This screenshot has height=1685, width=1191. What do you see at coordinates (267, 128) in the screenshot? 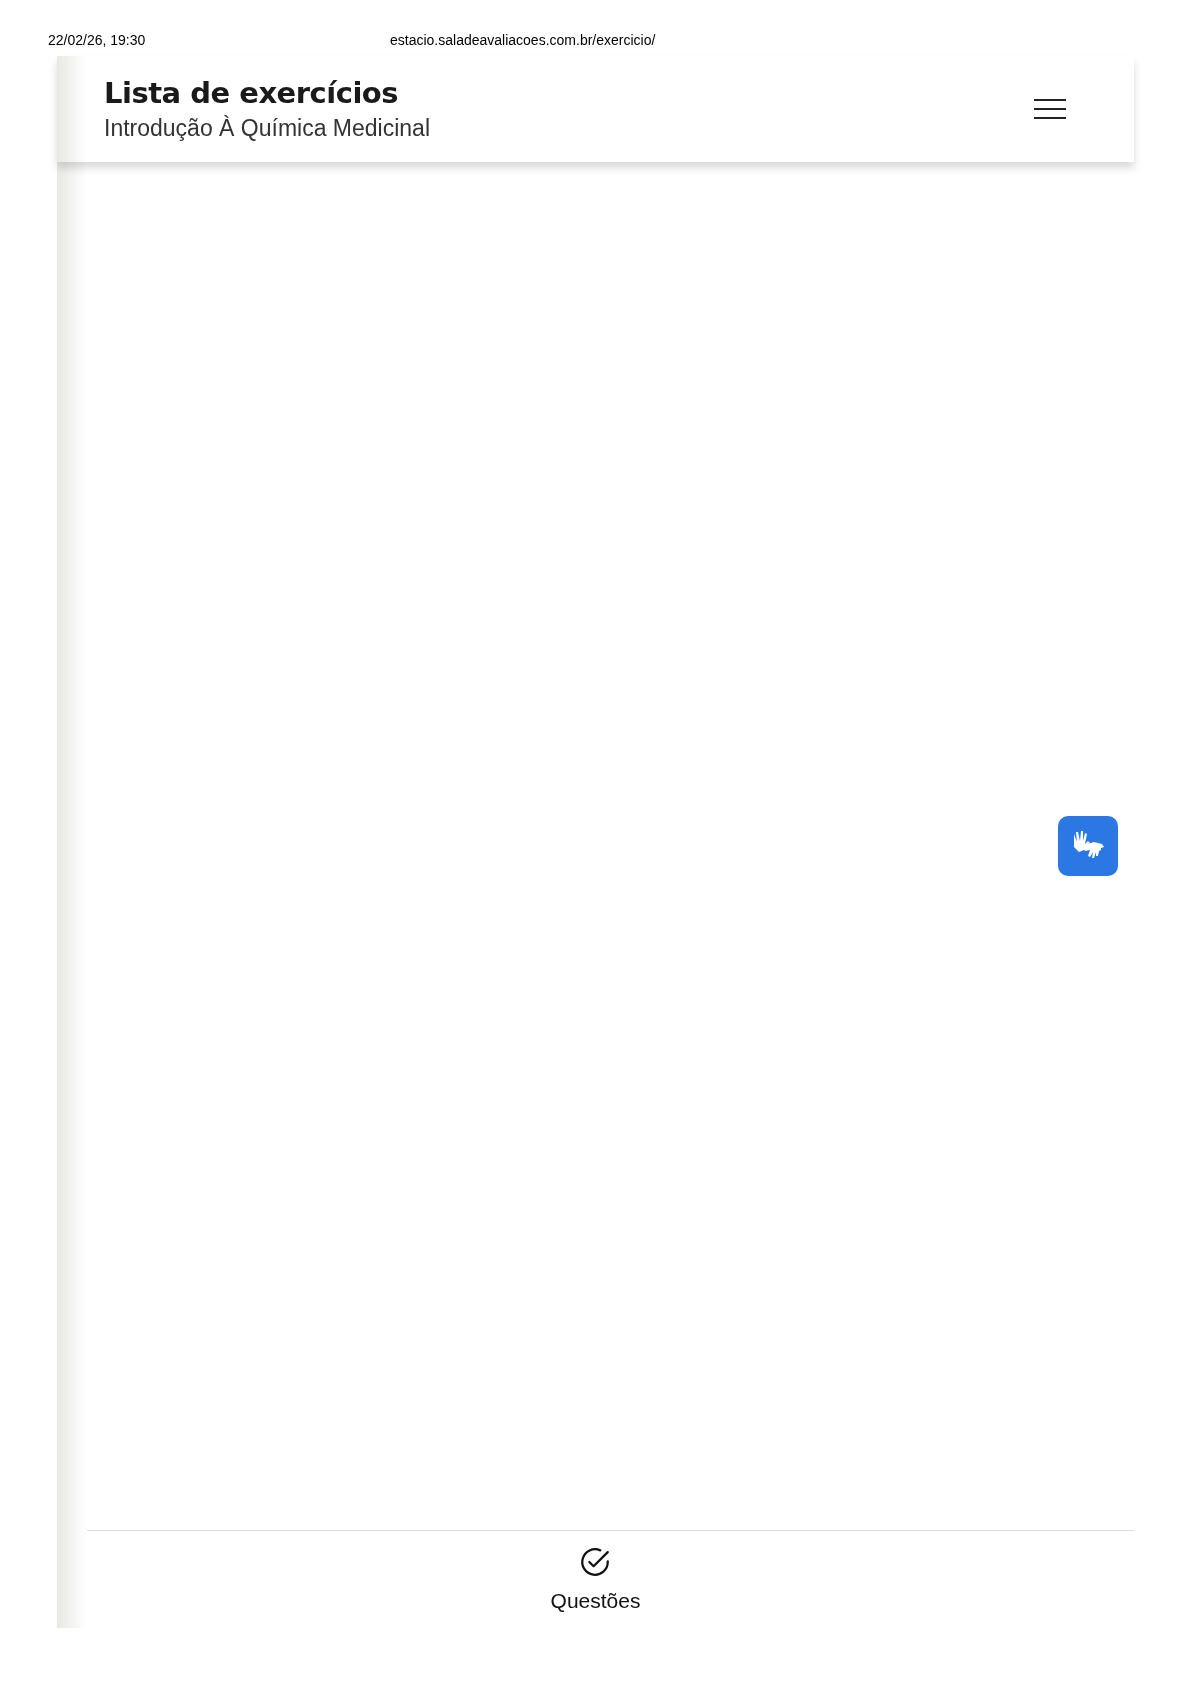
I see `page-subtitle: Introdução À Química Medicinal` at bounding box center [267, 128].